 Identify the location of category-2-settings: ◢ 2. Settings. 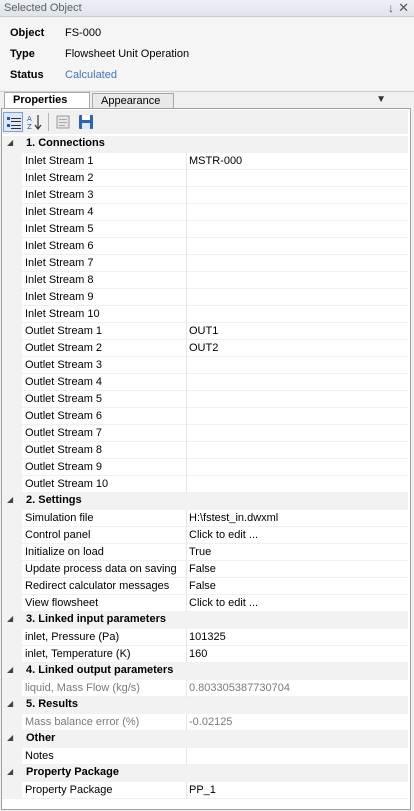
(205, 501).